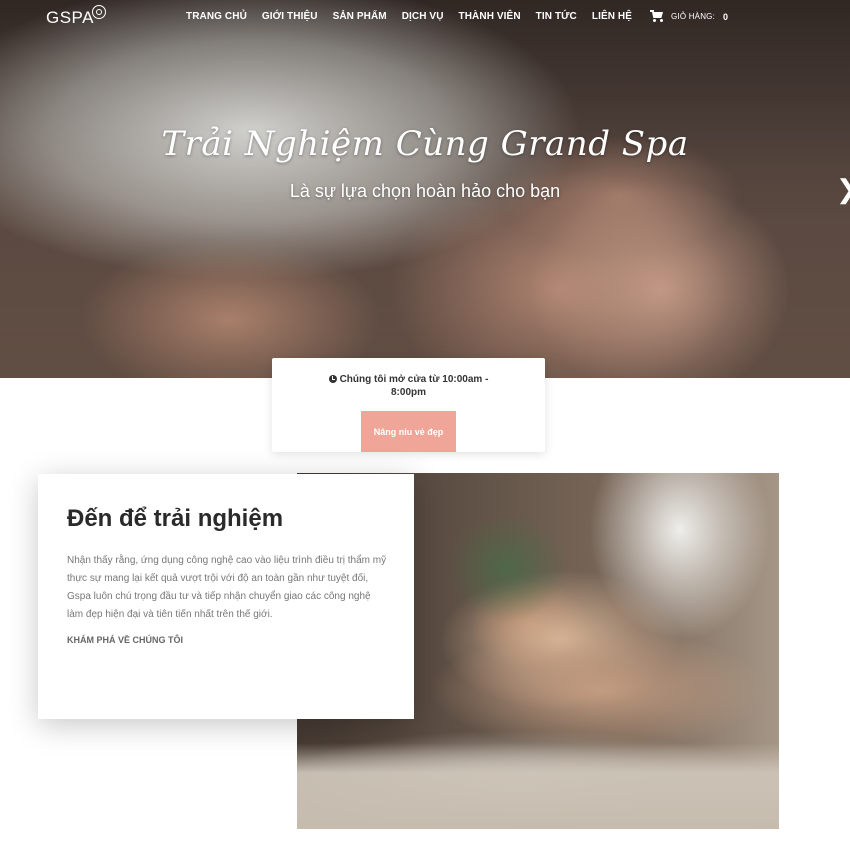 The image size is (850, 850). I want to click on nav-item-dich-vu: DỊCH VỤ, so click(423, 16).